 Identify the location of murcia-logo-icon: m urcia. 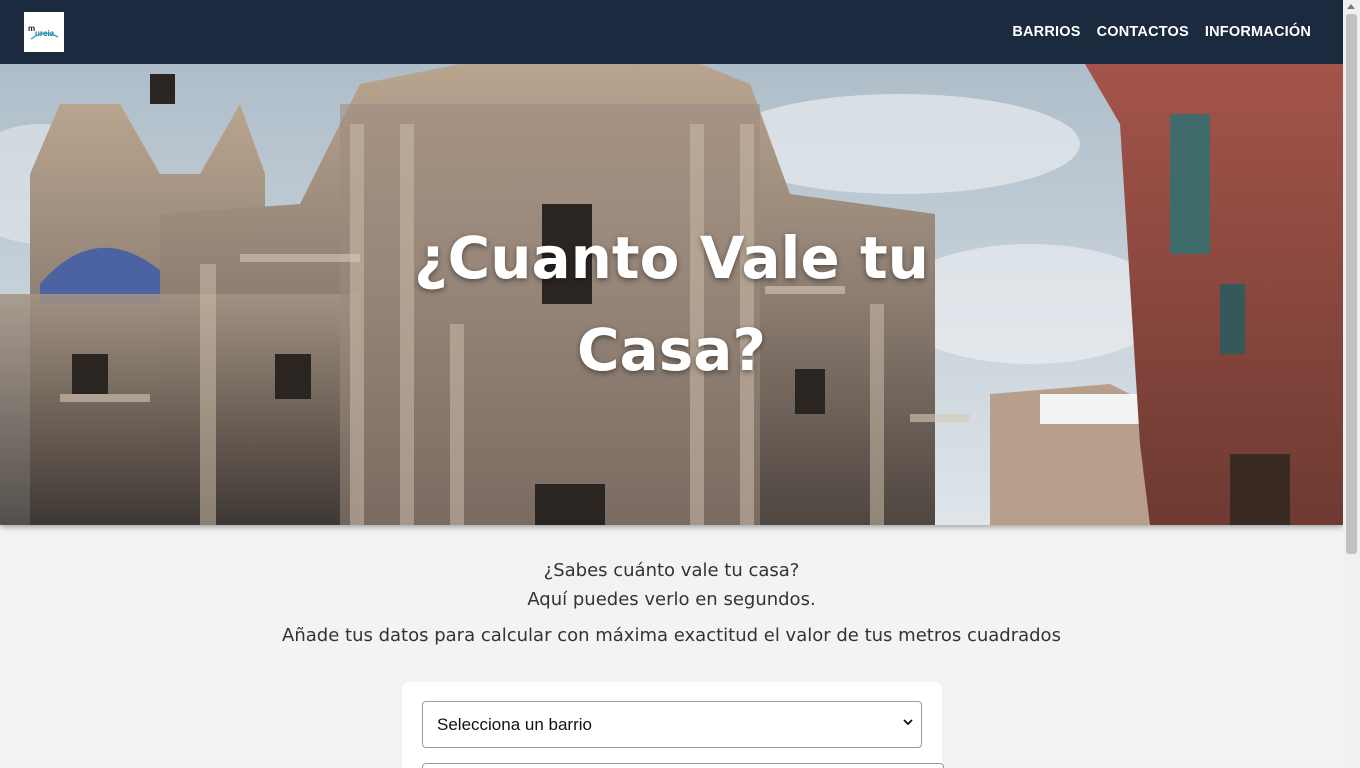
(43, 32).